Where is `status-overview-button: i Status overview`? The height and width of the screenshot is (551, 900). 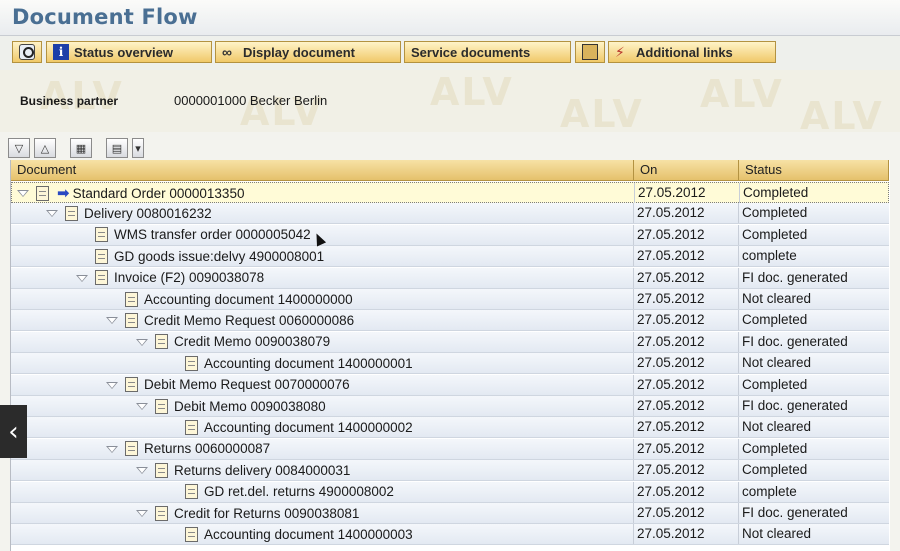
status-overview-button: i Status overview is located at coordinates (129, 52).